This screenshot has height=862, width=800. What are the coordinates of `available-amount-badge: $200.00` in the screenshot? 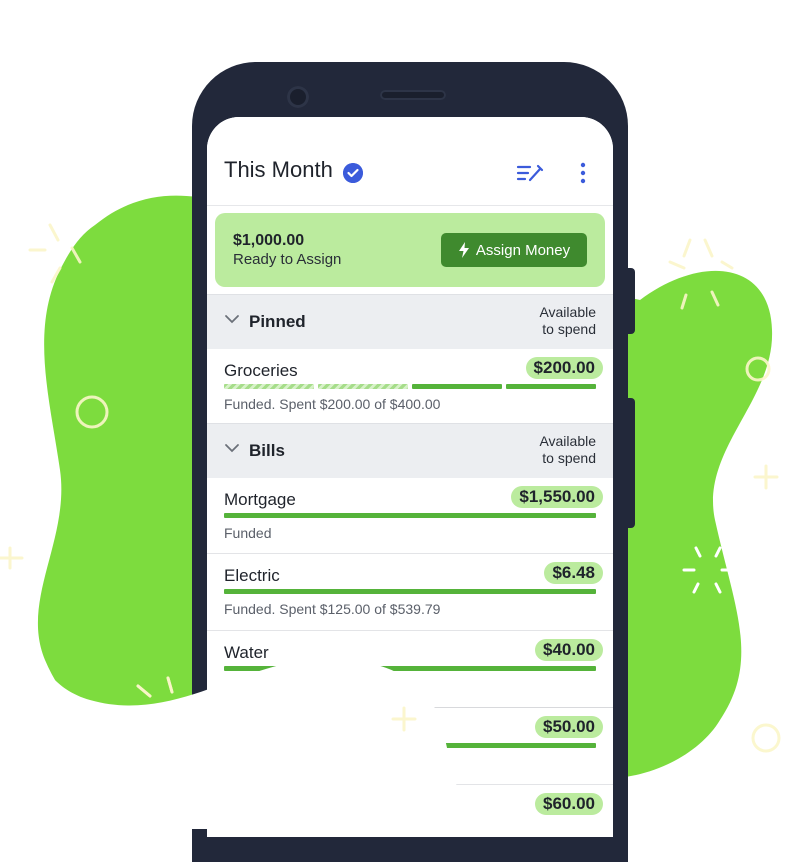 It's located at (564, 368).